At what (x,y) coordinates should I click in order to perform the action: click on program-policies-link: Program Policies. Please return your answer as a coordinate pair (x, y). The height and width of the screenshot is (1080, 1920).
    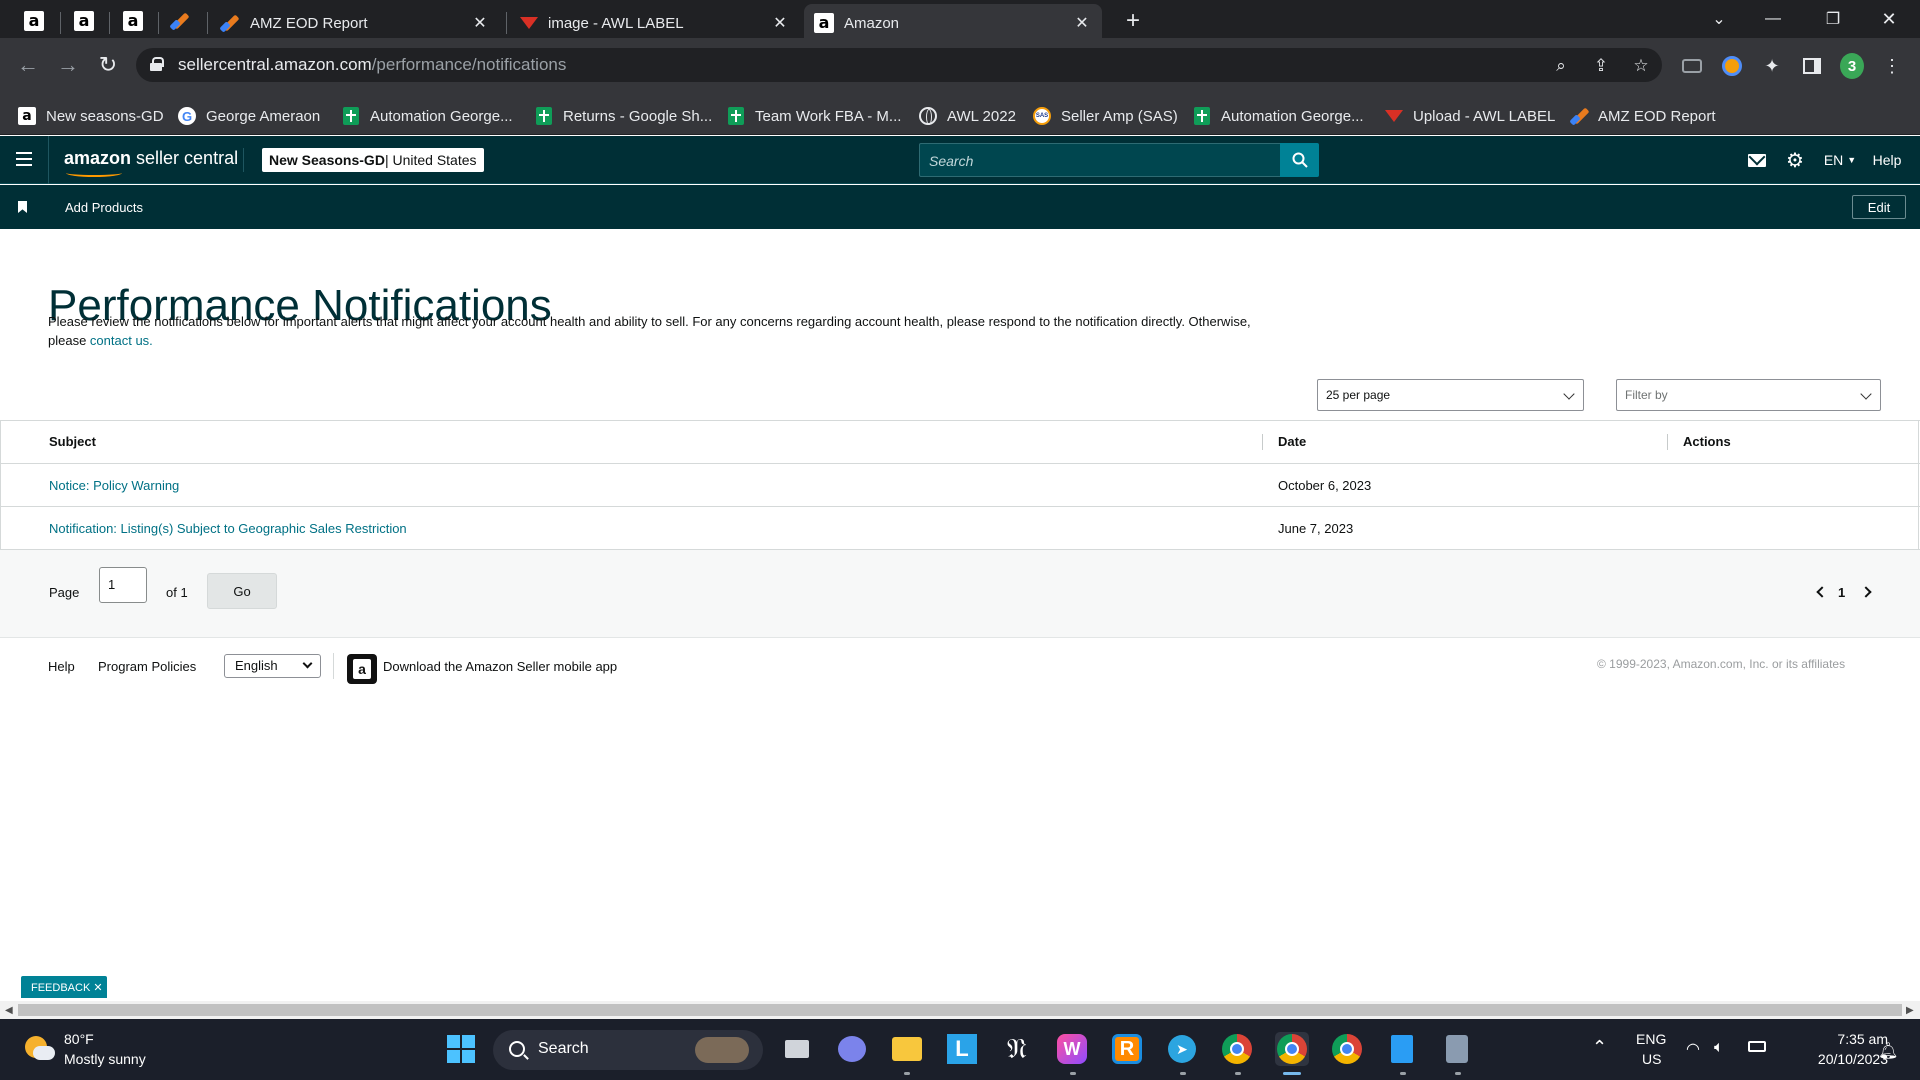
    Looking at the image, I should click on (147, 666).